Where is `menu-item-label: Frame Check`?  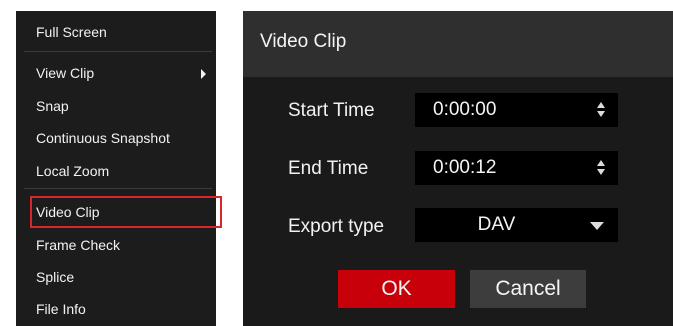 menu-item-label: Frame Check is located at coordinates (78, 245).